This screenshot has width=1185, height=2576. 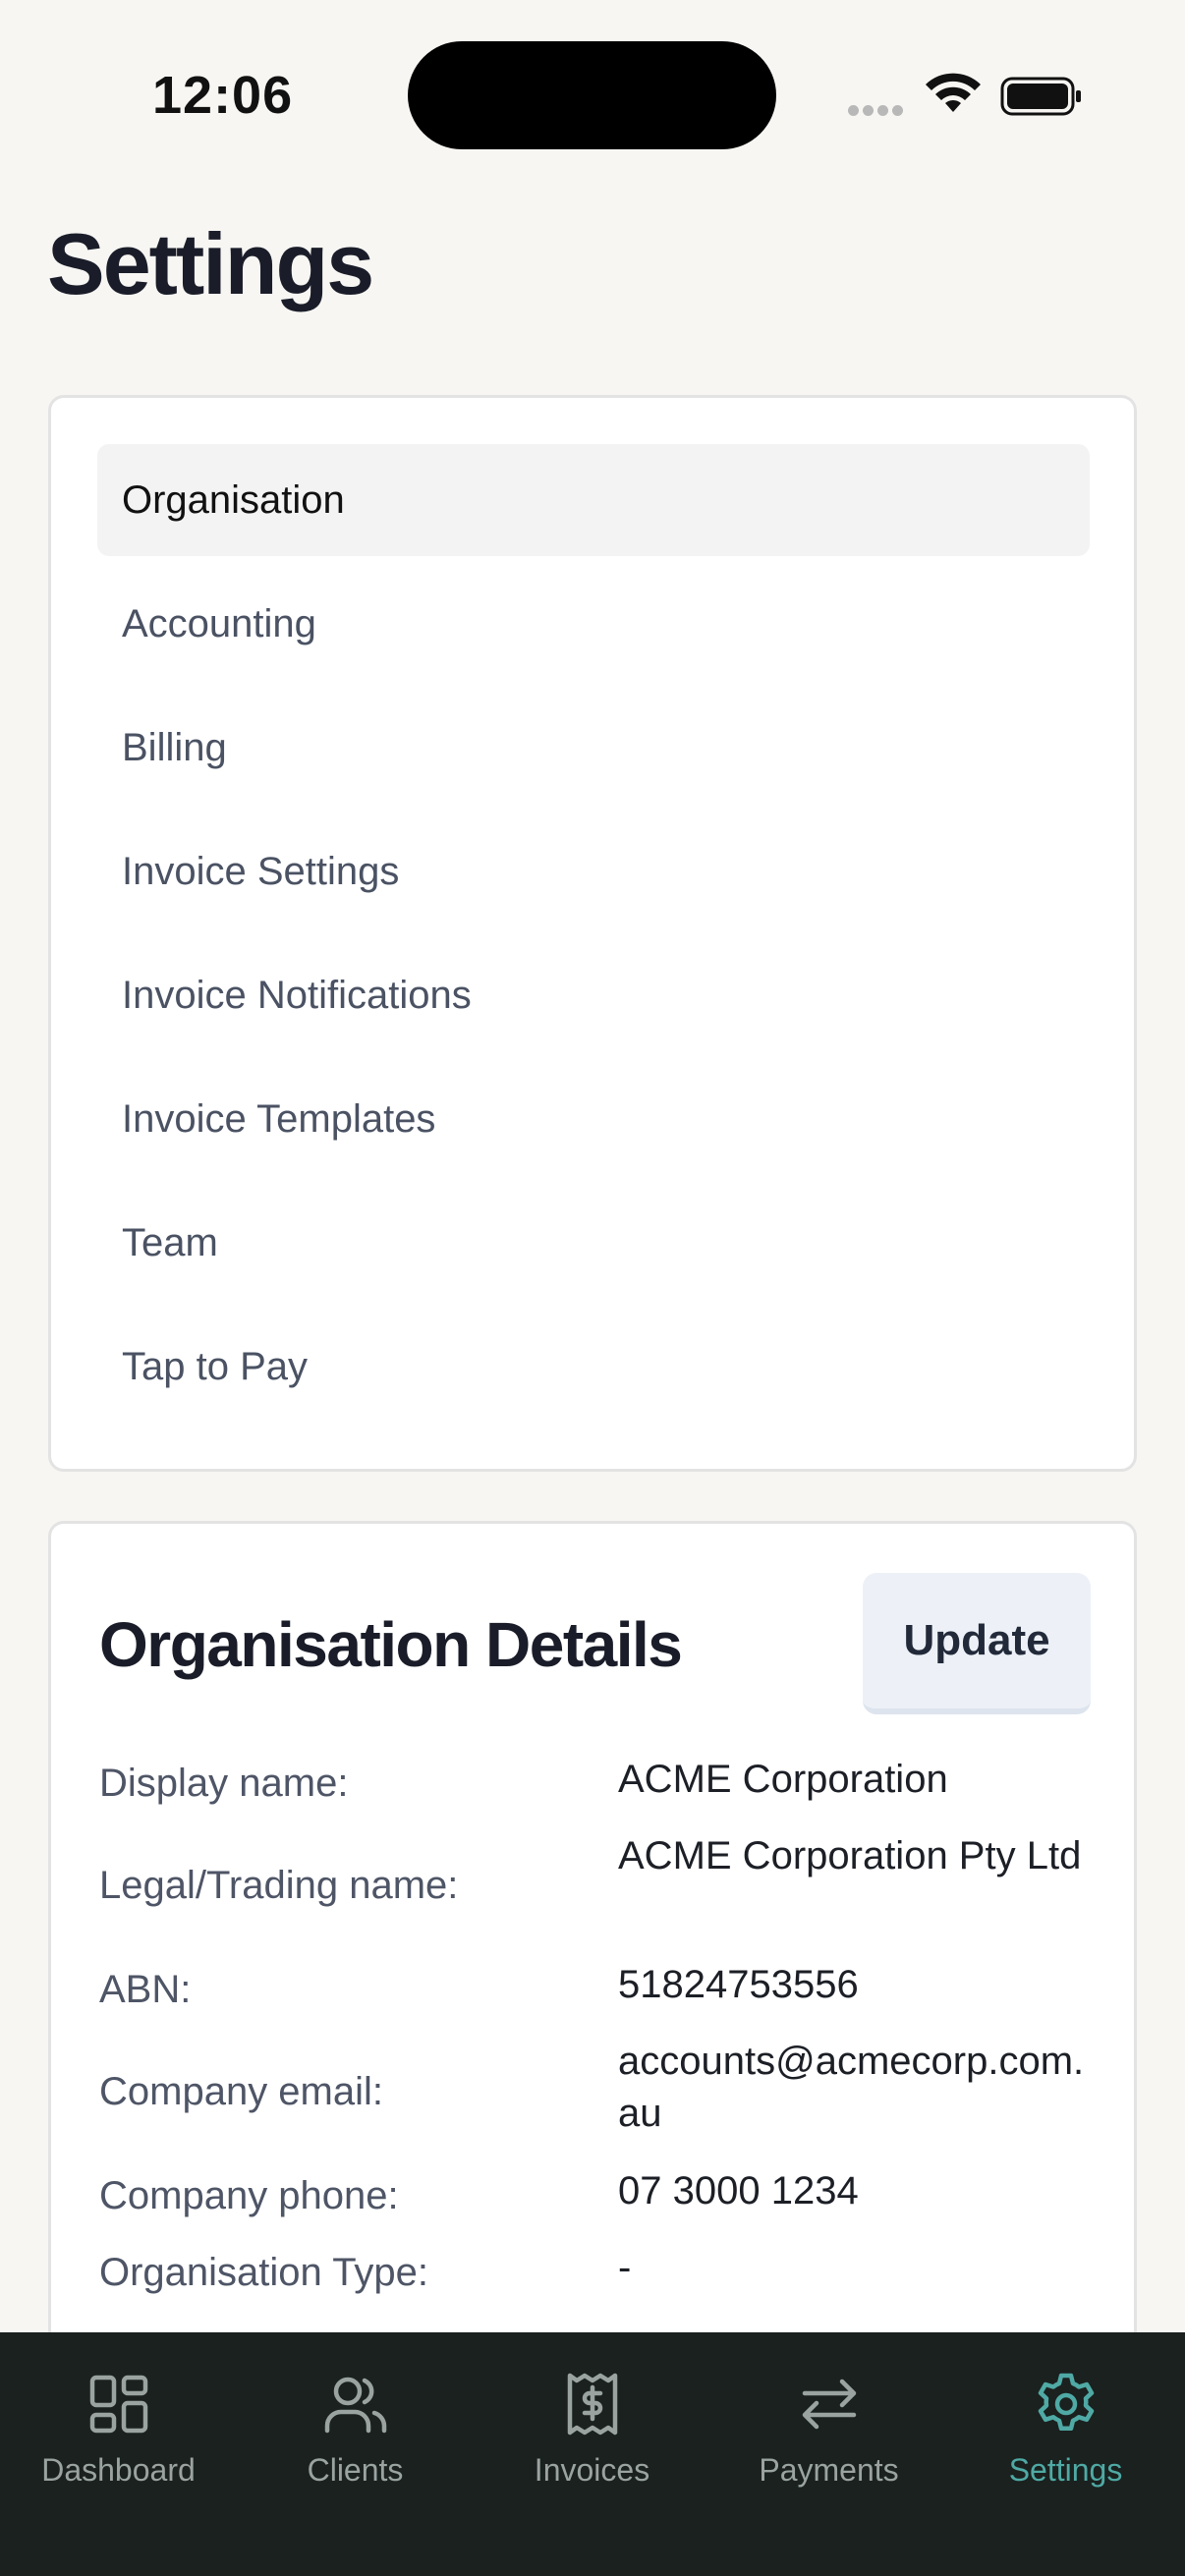 I want to click on detail-value-company-phone: 07 3000 1234, so click(x=739, y=2190).